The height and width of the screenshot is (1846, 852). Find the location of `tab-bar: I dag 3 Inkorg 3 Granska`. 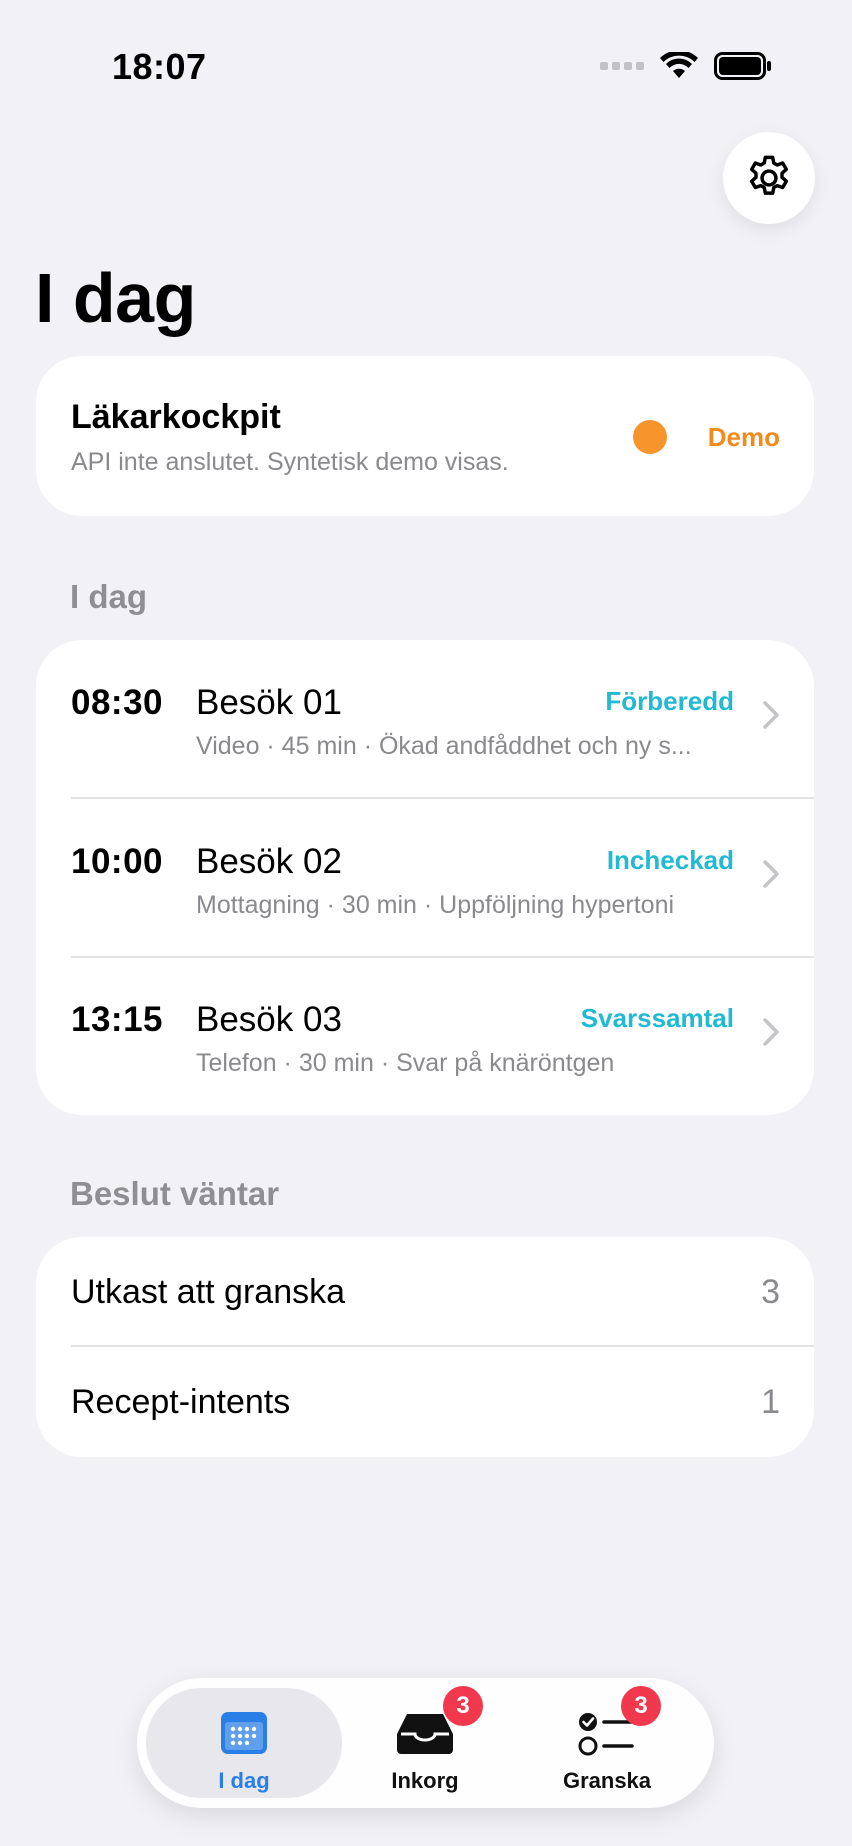

tab-bar: I dag 3 Inkorg 3 Granska is located at coordinates (425, 1743).